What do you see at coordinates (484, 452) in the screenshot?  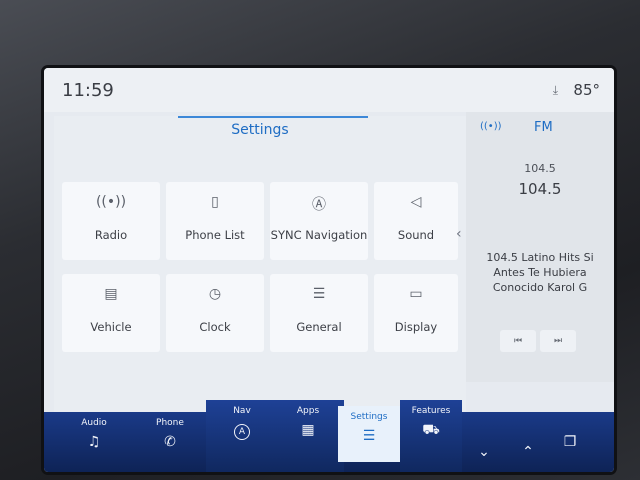 I see `chevron-down-icon: ⌄` at bounding box center [484, 452].